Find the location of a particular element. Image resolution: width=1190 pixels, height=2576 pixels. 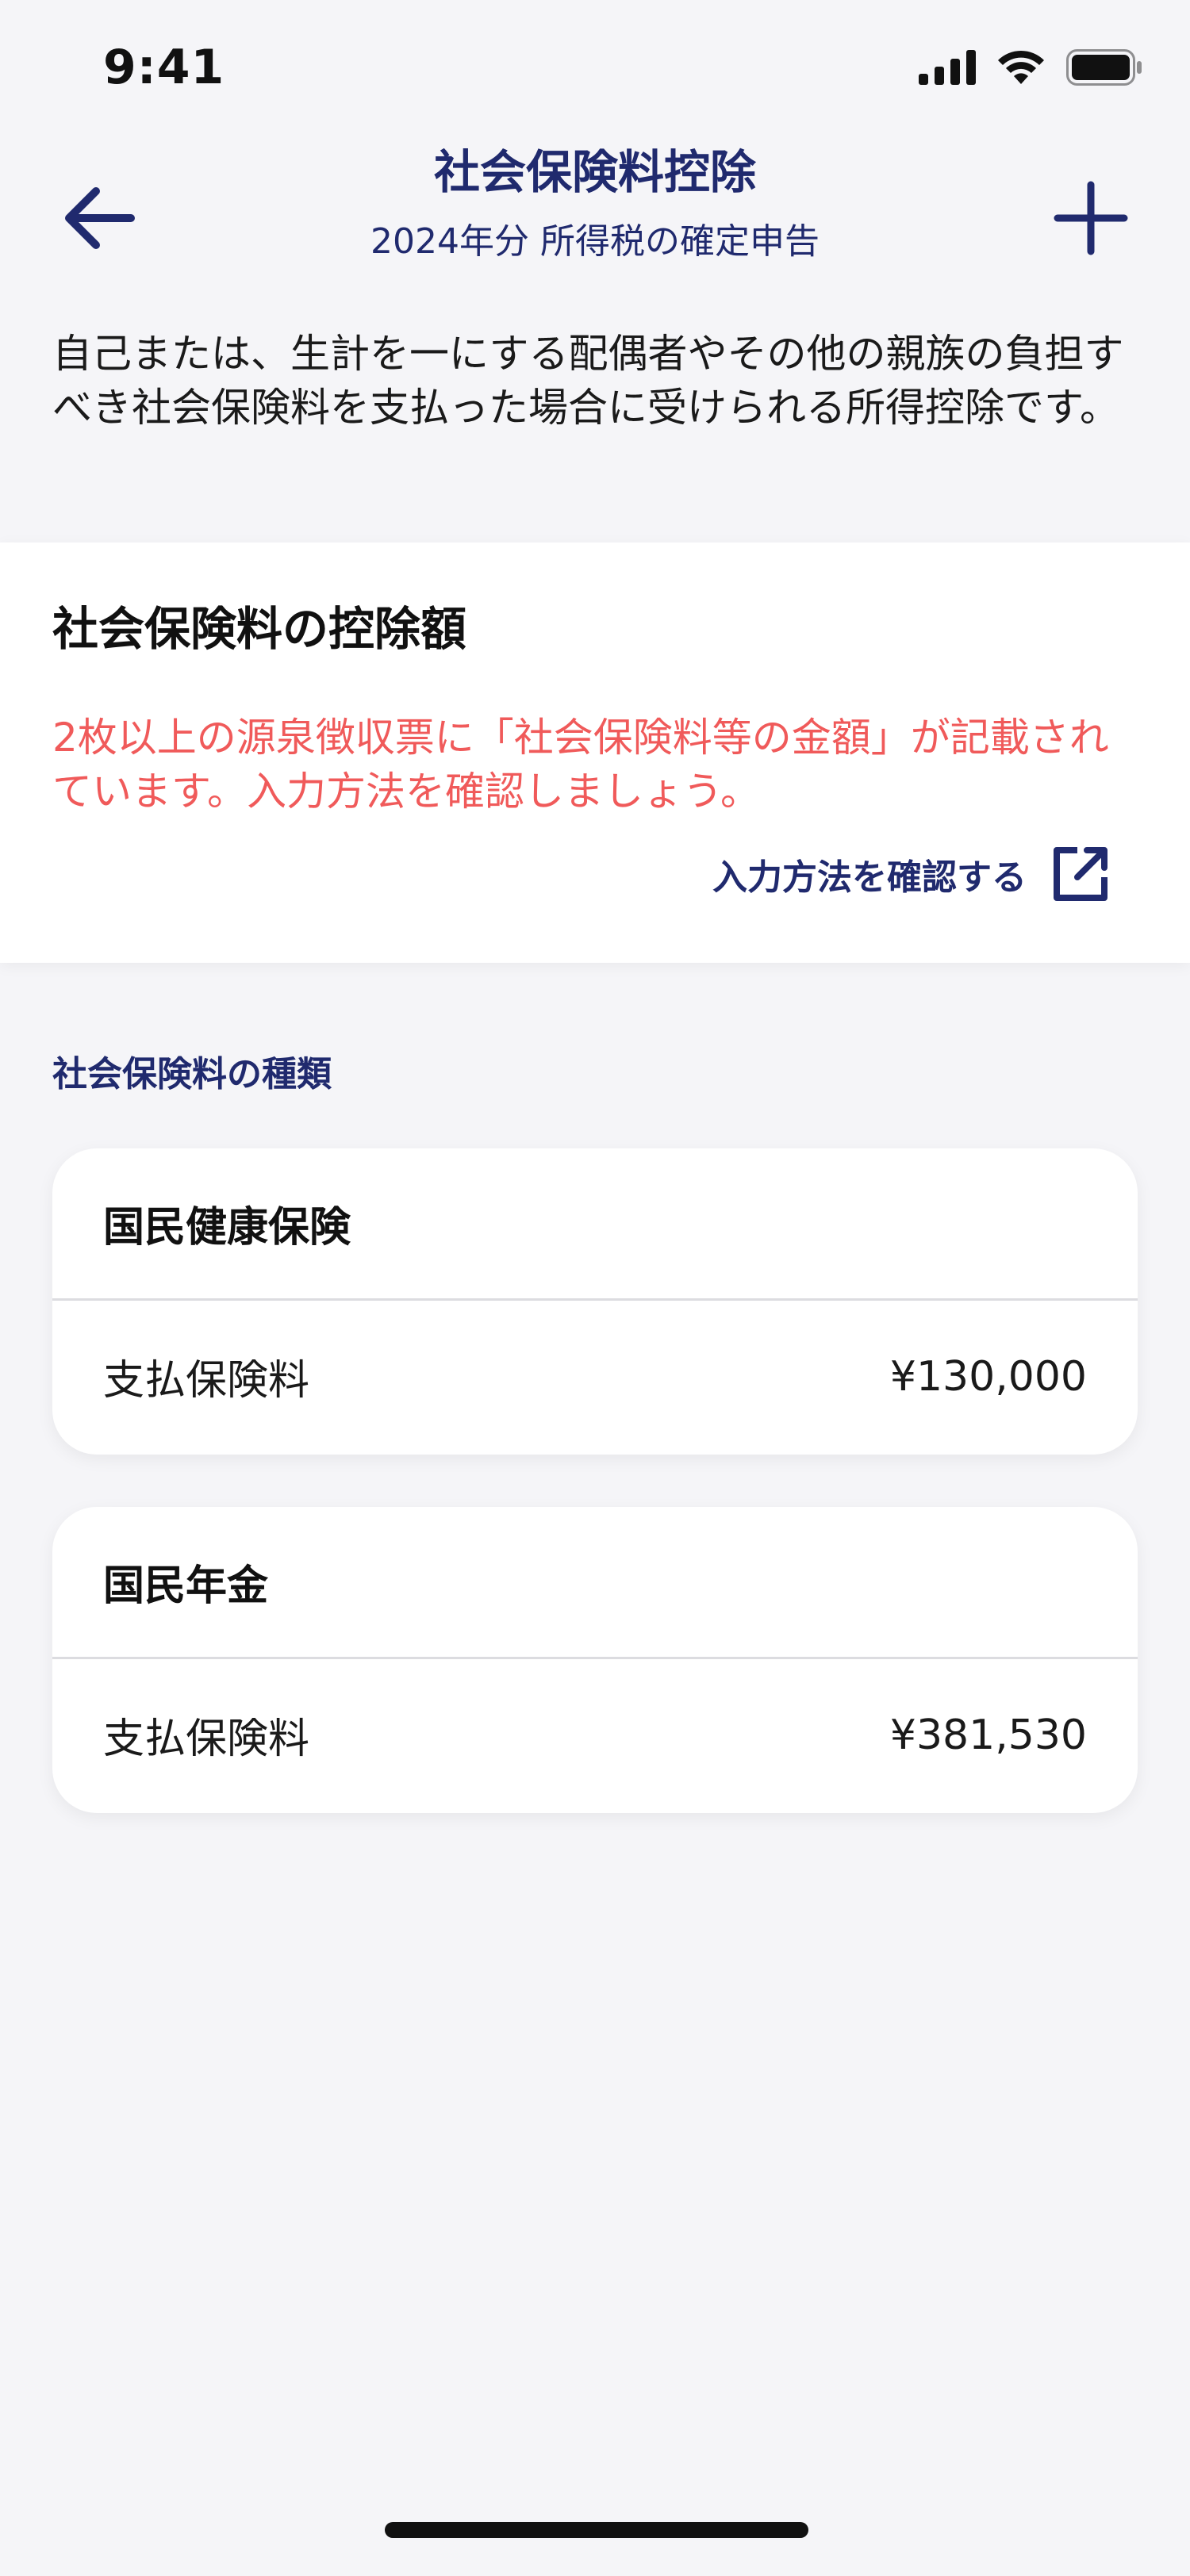

insurance-card-pension: 国民年金 支払保険料 ¥381,530 is located at coordinates (595, 1660).